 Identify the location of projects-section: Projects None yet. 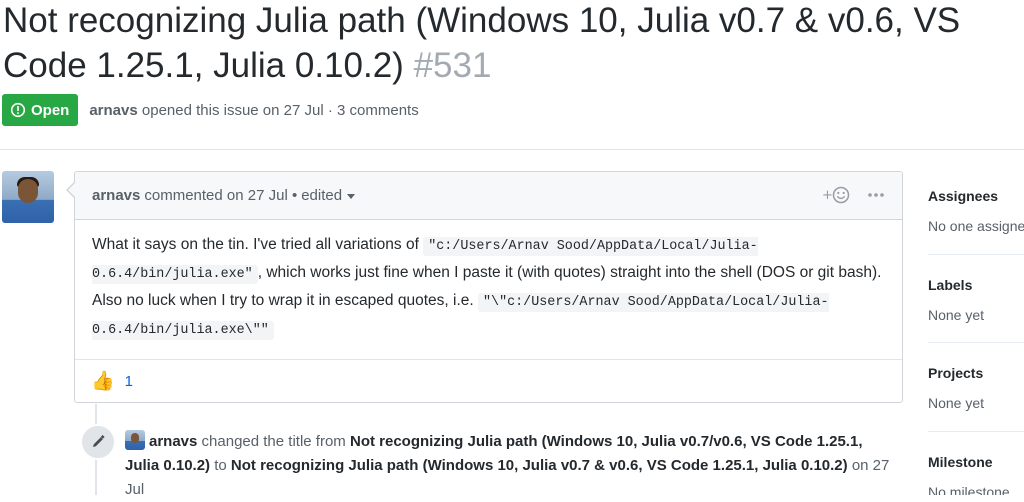
(976, 388).